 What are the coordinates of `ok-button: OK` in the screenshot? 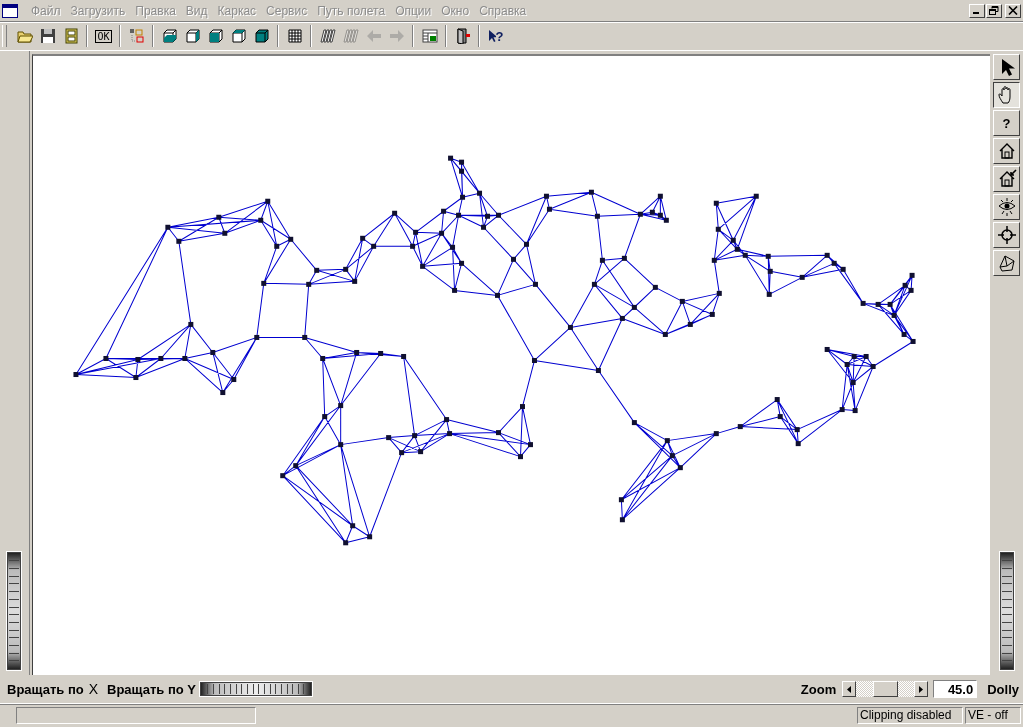 It's located at (103, 36).